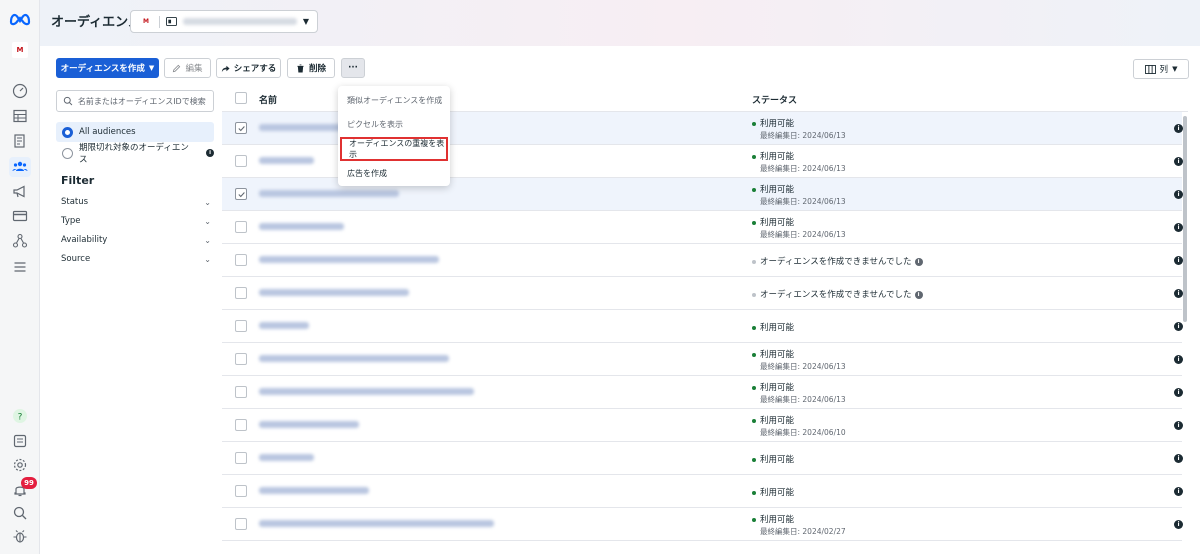 This screenshot has width=1200, height=554. Describe the element at coordinates (353, 68) in the screenshot. I see `more-options-button: ···` at that location.